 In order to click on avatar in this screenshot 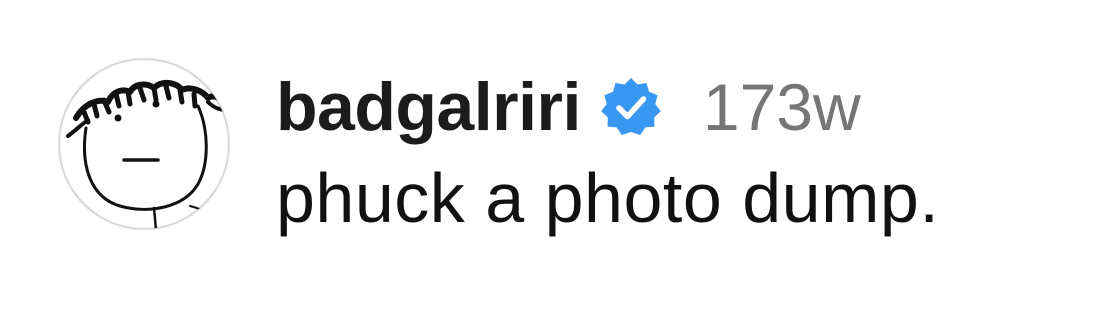, I will do `click(144, 144)`.